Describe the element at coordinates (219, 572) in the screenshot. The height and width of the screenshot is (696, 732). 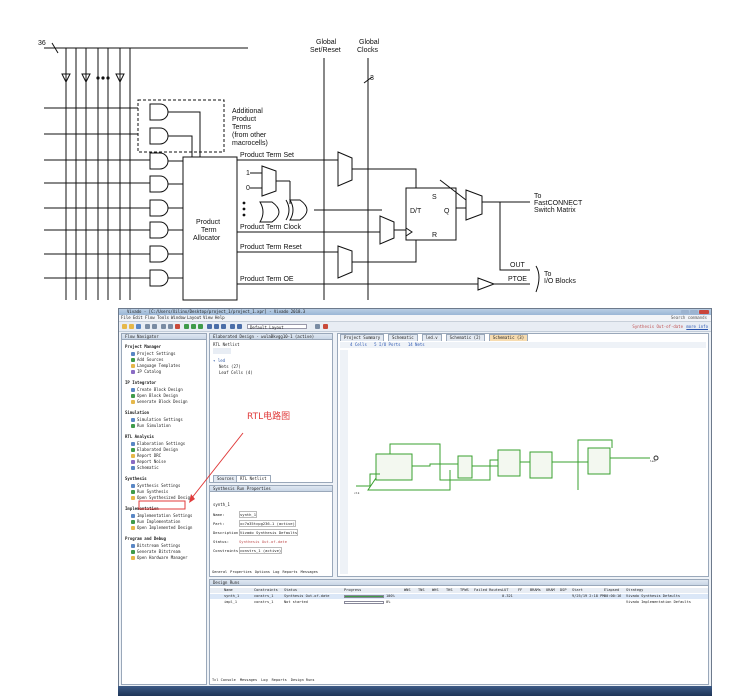
I see `properties-tab: General` at that location.